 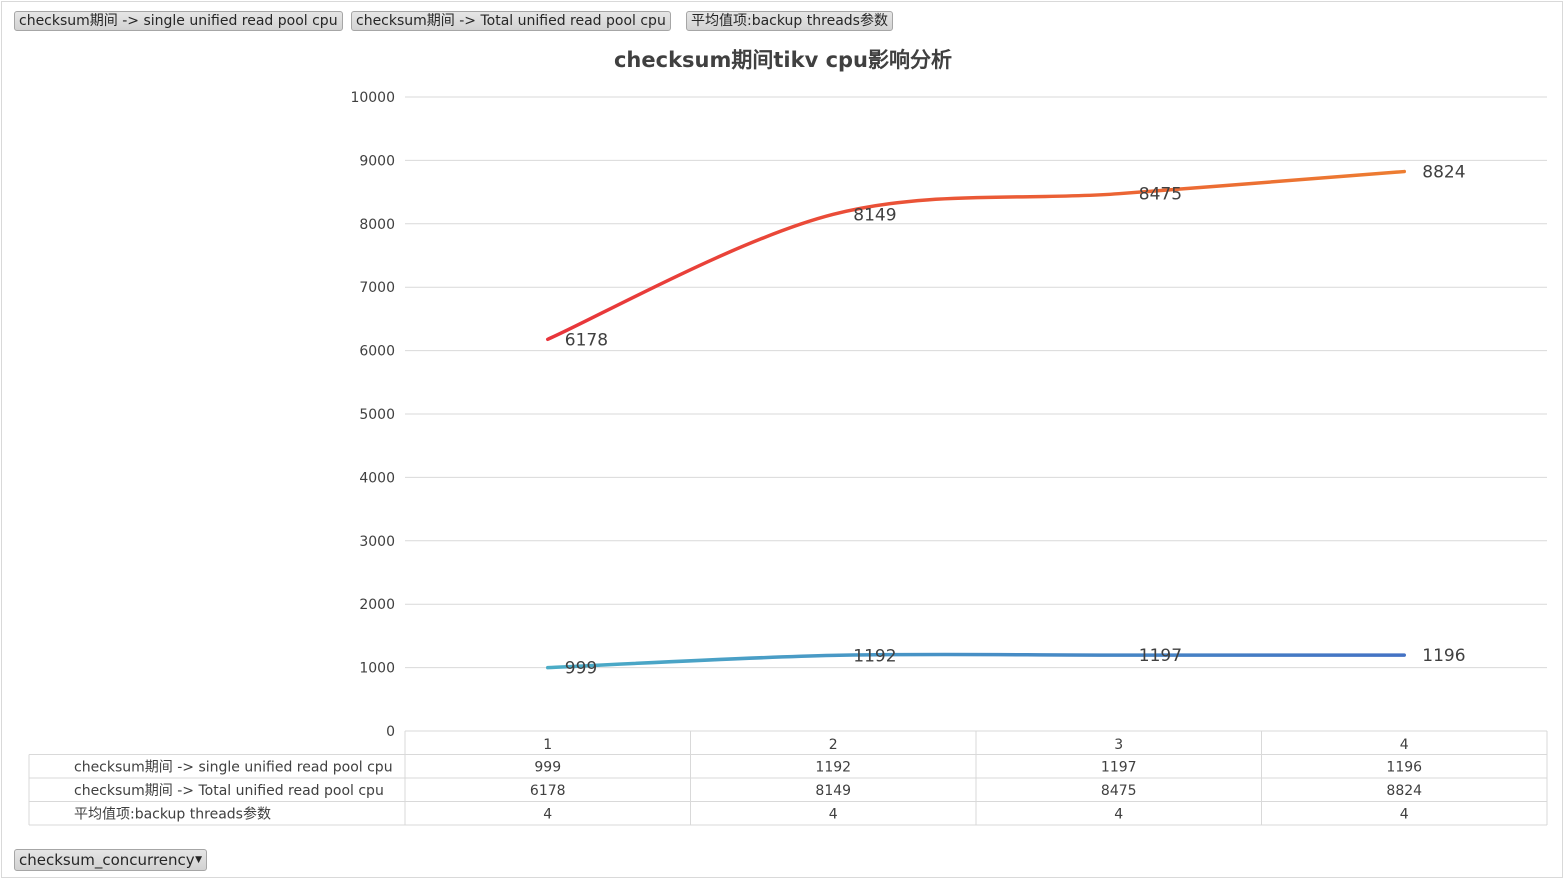 What do you see at coordinates (377, 161) in the screenshot?
I see `y-tick-label: 9000` at bounding box center [377, 161].